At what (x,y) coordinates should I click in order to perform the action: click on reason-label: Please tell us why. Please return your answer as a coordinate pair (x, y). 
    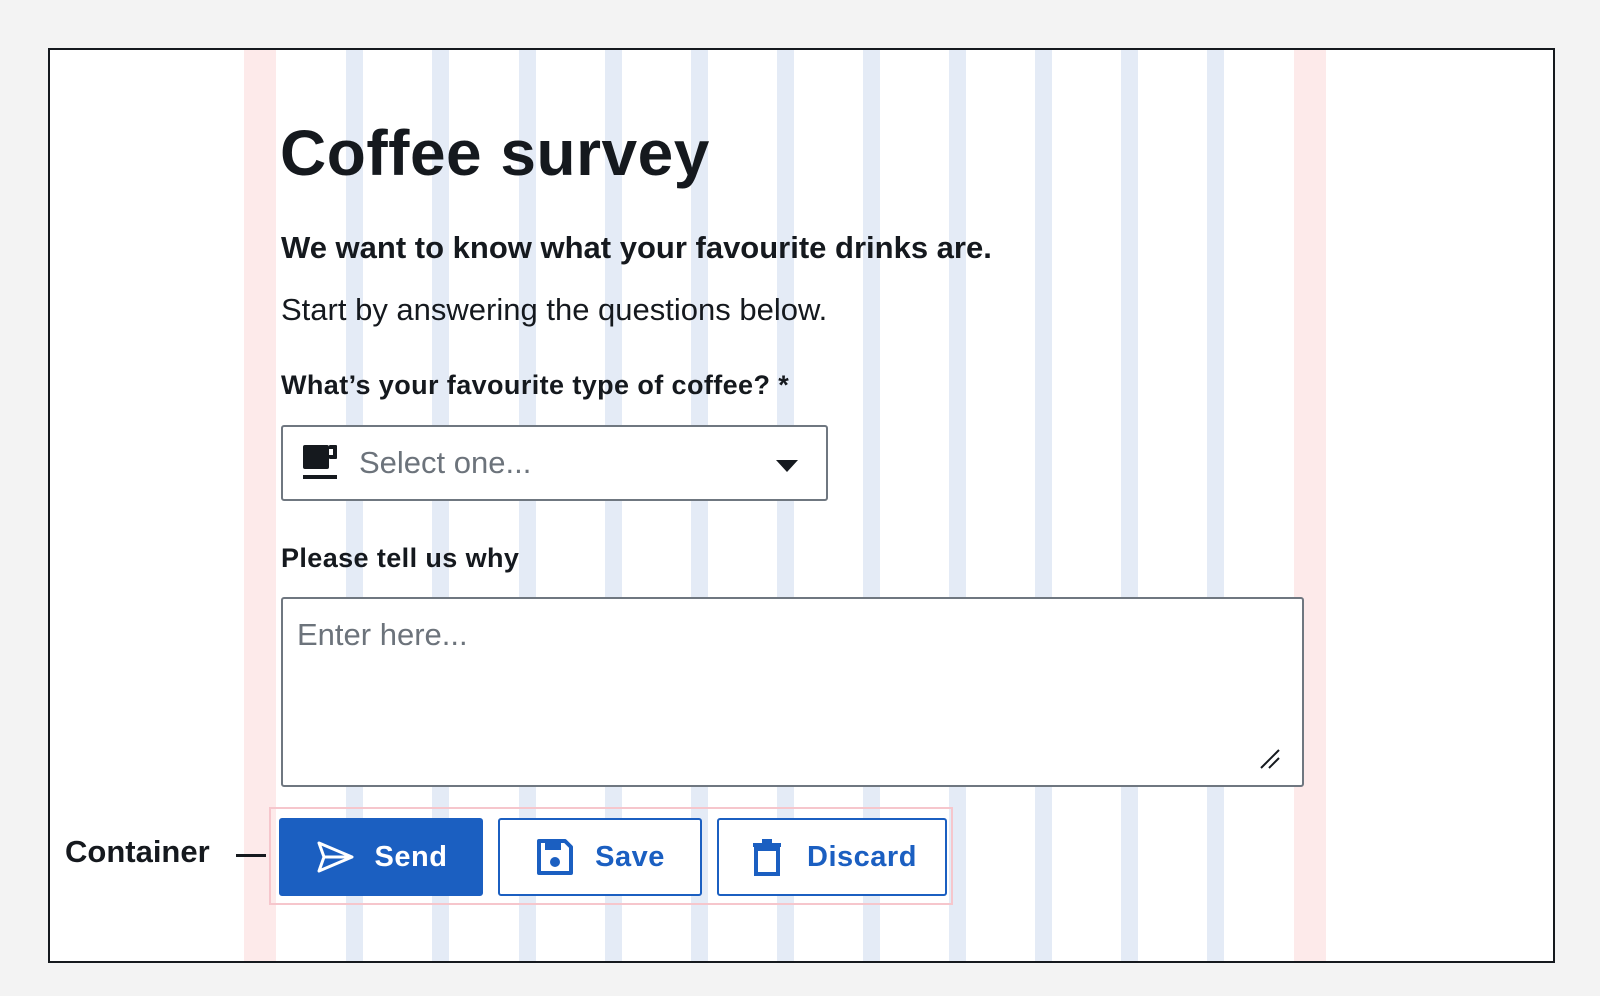
    Looking at the image, I should click on (400, 558).